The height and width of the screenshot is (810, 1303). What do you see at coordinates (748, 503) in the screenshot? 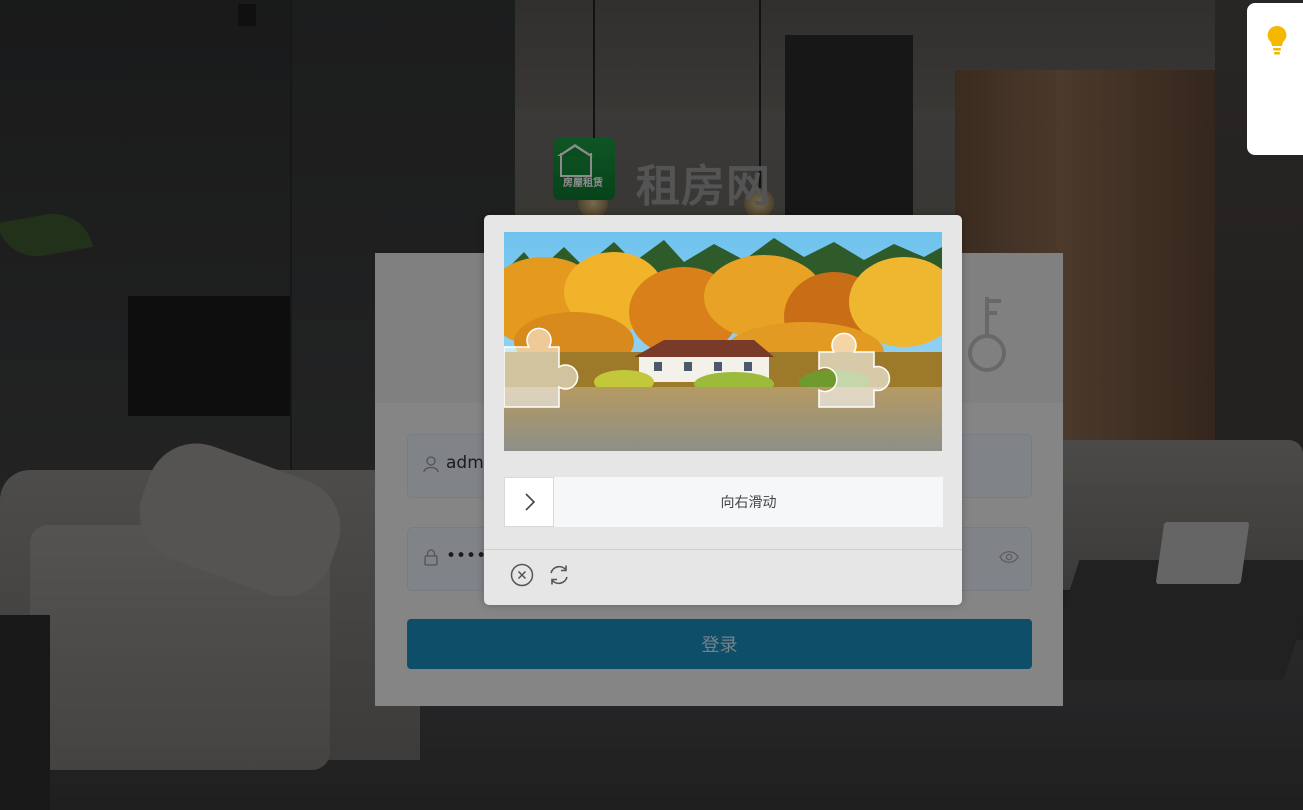
I see `slider-hint: 向右滑动` at bounding box center [748, 503].